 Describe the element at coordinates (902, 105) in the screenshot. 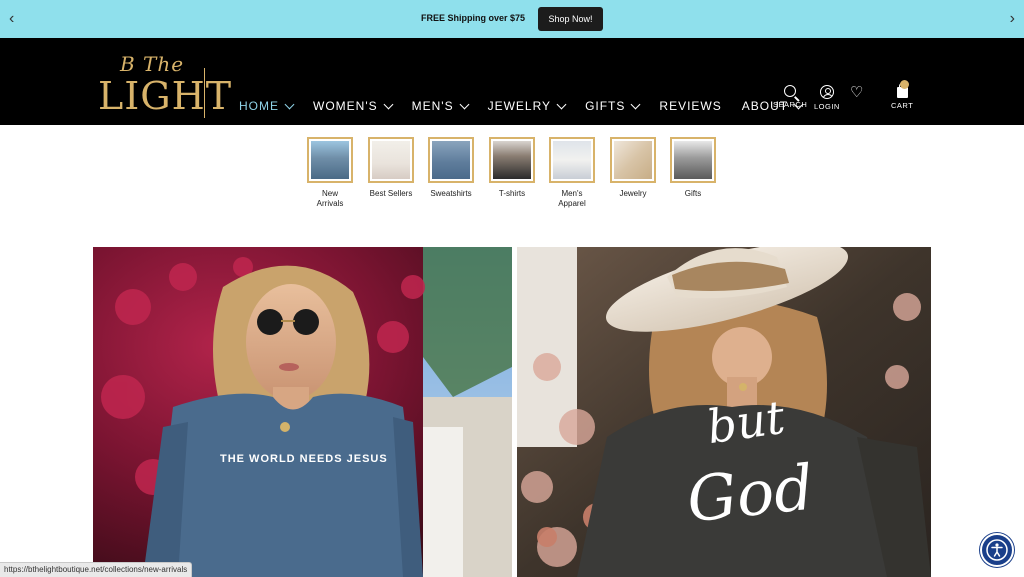

I see `cart-label: CART` at that location.